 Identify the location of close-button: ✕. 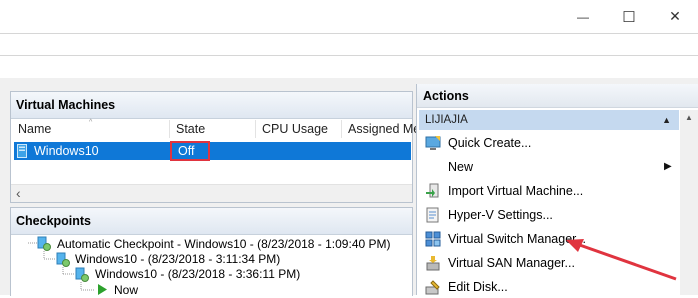
(675, 16).